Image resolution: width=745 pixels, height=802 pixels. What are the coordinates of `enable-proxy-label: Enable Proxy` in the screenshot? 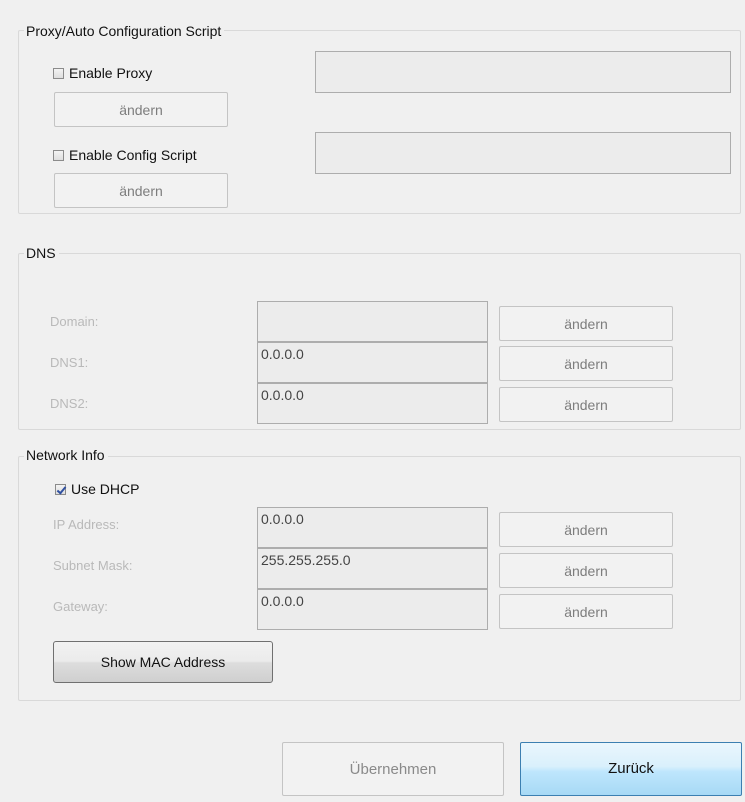 It's located at (111, 73).